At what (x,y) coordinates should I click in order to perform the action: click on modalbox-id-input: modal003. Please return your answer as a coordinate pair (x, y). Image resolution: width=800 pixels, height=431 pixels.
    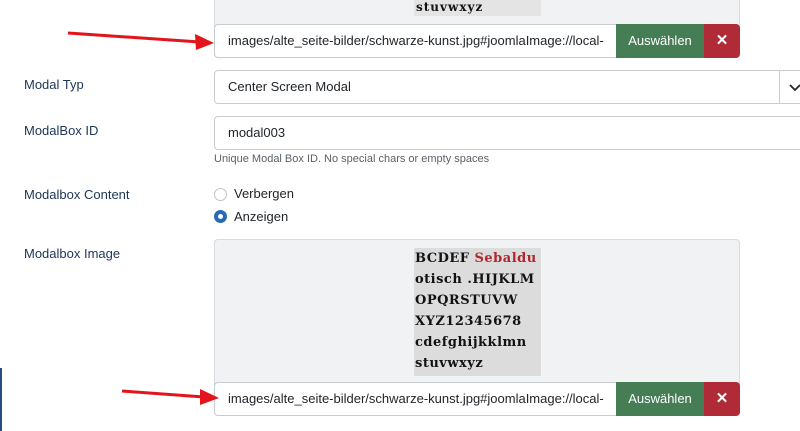
    Looking at the image, I should click on (507, 133).